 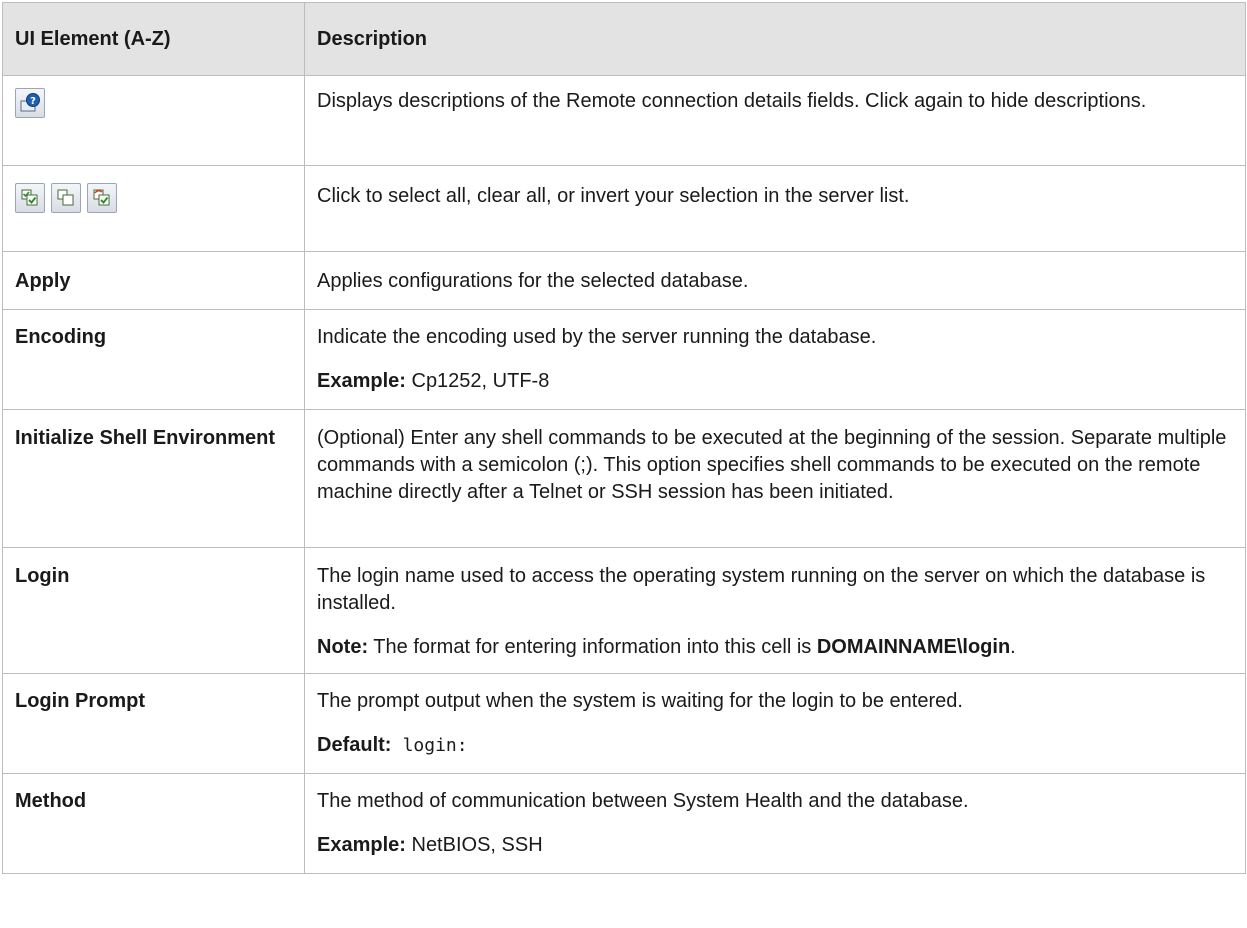 What do you see at coordinates (153, 208) in the screenshot?
I see `row-element-cell` at bounding box center [153, 208].